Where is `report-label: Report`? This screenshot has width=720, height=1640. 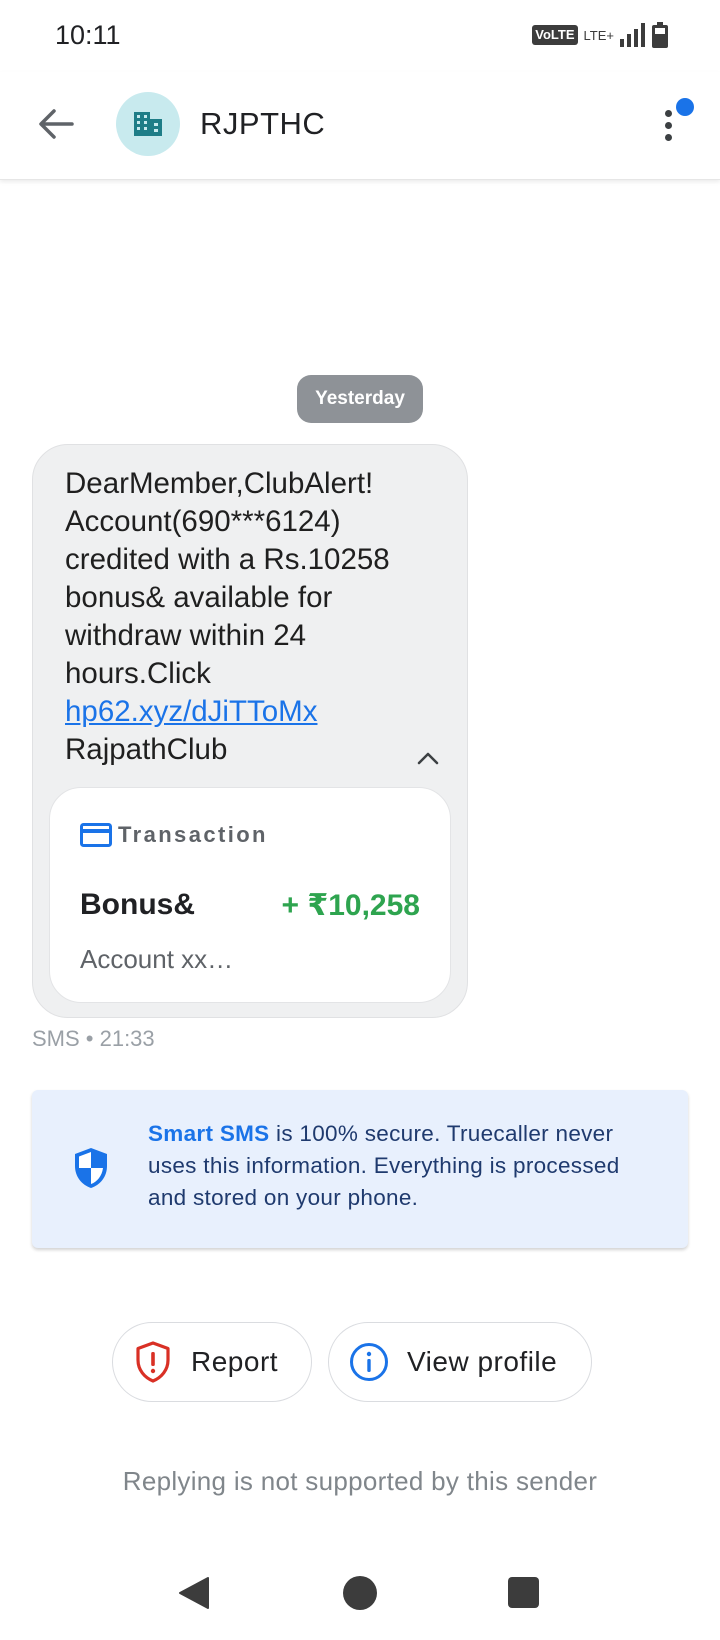
report-label: Report is located at coordinates (235, 1361).